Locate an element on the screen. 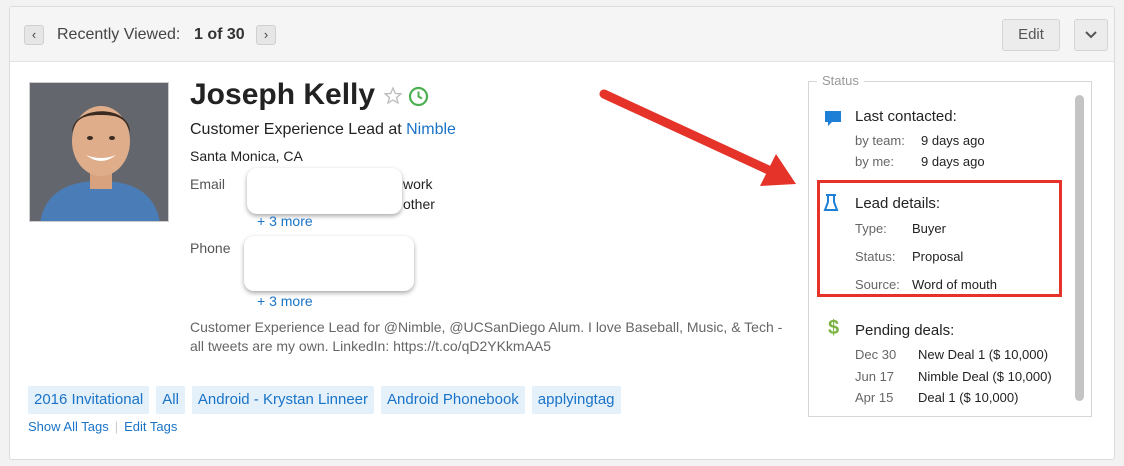 This screenshot has width=1124, height=466. contact-title: Customer Experience Lead at Nimble is located at coordinates (323, 130).